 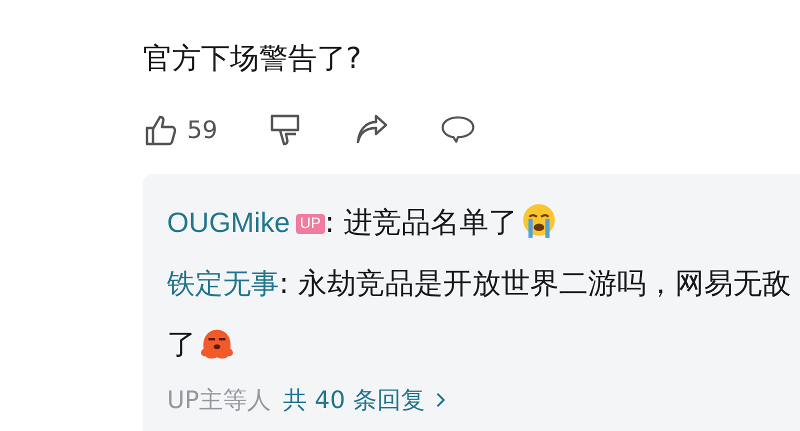 I want to click on comment-text: 官方下场警告了?, so click(x=252, y=58).